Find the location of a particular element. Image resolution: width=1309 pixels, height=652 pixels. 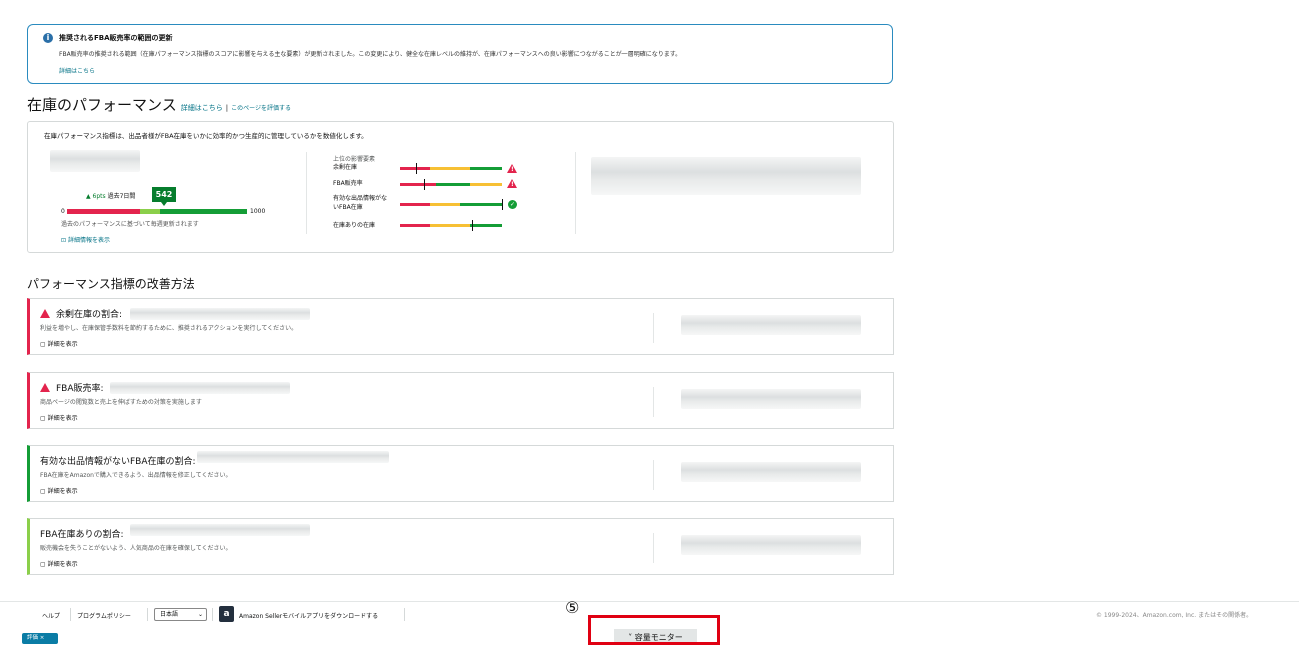

info-icon: i is located at coordinates (48, 38).